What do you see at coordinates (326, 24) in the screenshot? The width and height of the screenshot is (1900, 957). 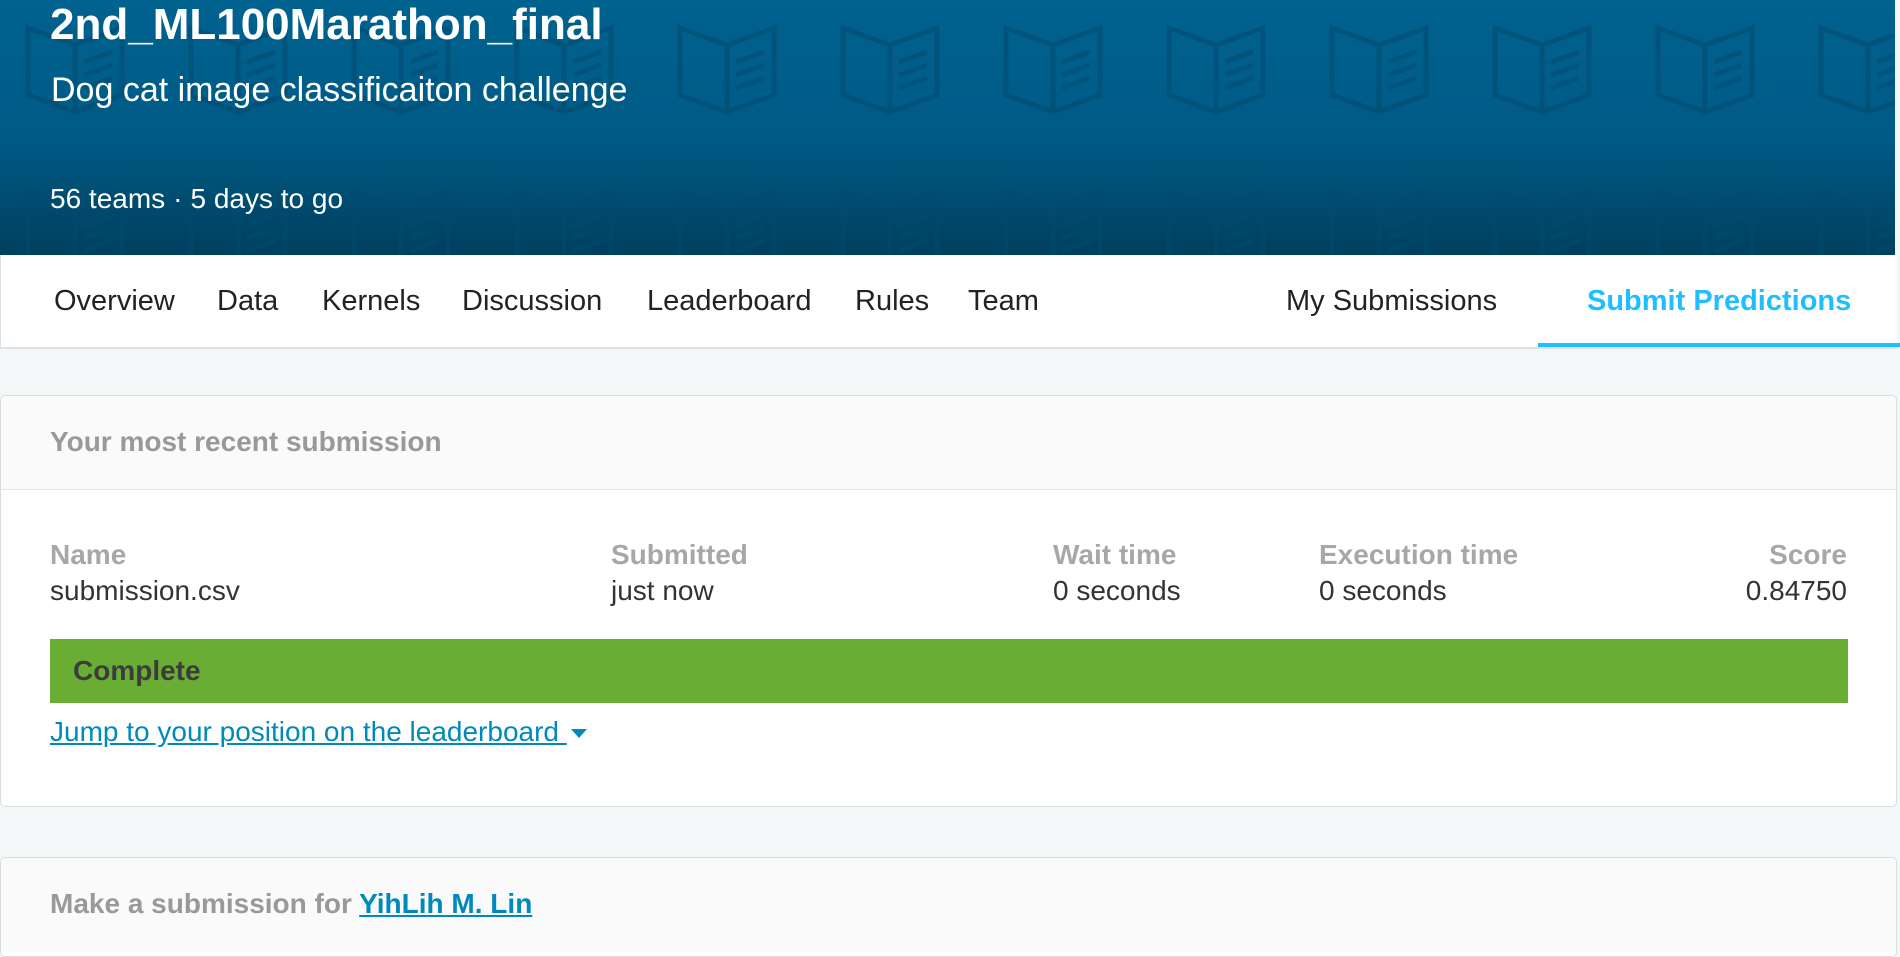 I see `competition-title: 2nd_ML100Marathon_final` at bounding box center [326, 24].